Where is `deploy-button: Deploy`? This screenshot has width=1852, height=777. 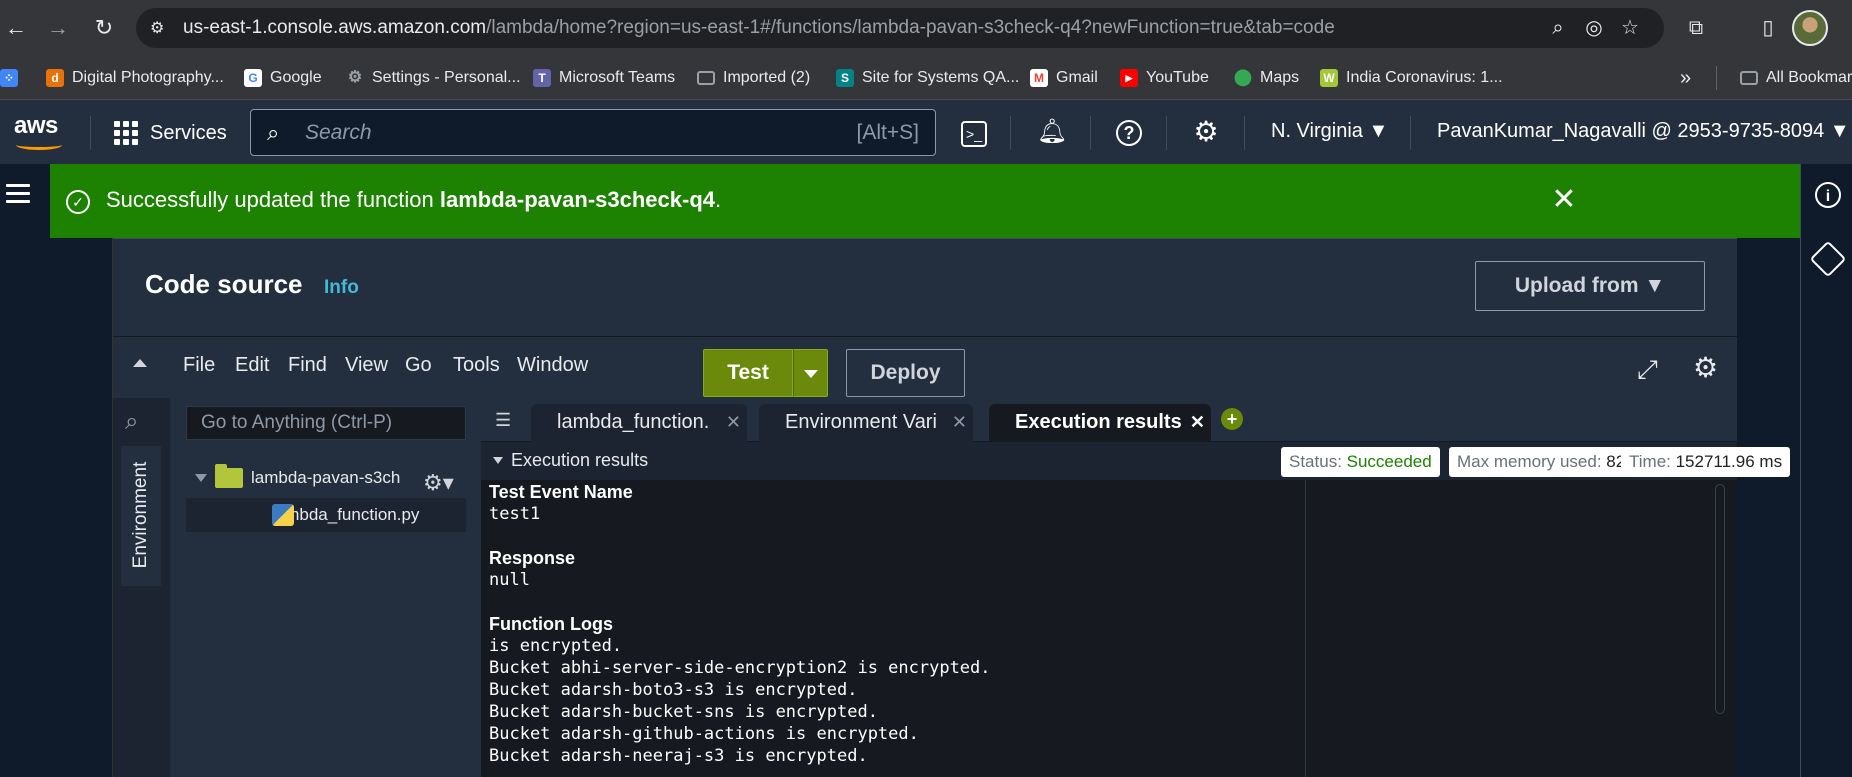 deploy-button: Deploy is located at coordinates (905, 373).